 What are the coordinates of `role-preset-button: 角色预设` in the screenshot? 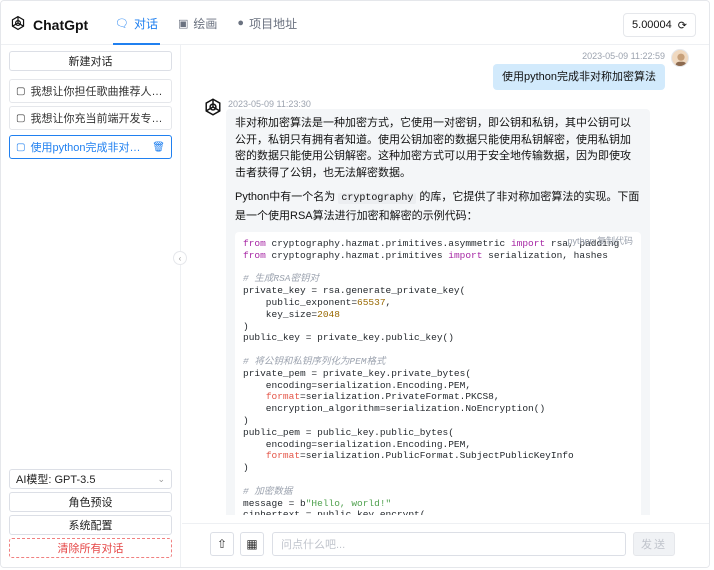 It's located at (90, 502).